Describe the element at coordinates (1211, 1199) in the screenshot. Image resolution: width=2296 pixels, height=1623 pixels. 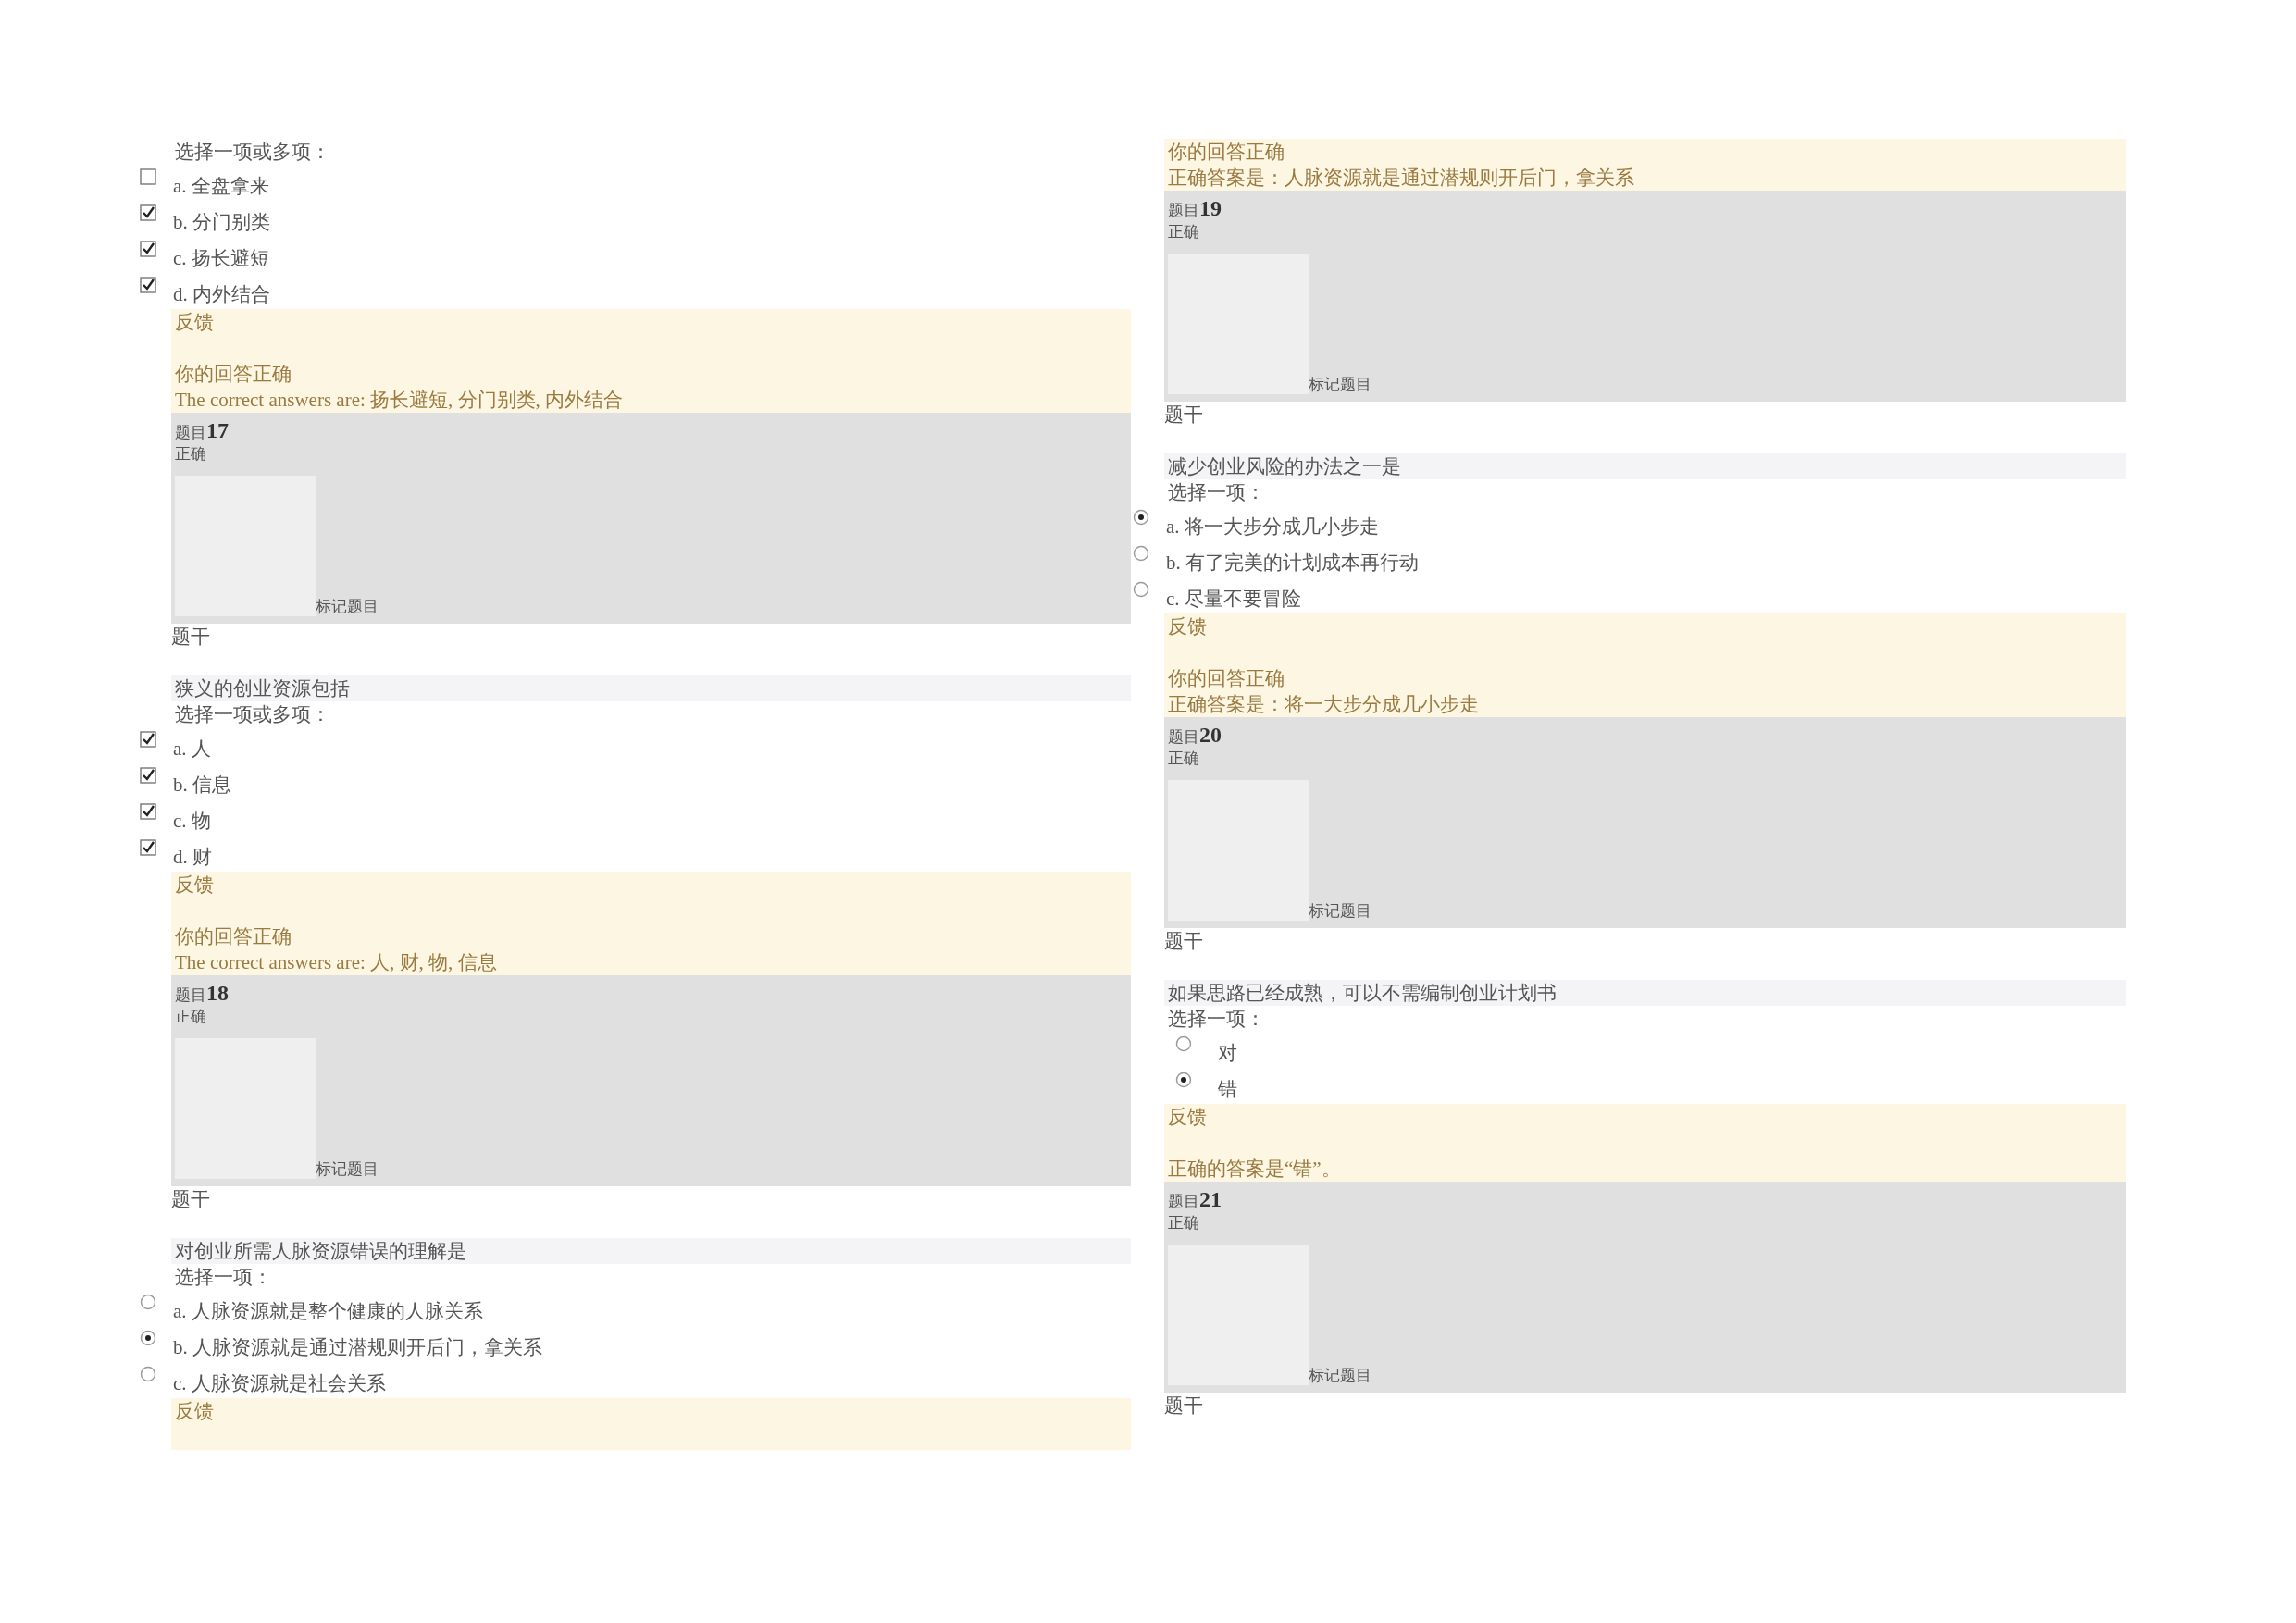
I see `question-number: 21` at that location.